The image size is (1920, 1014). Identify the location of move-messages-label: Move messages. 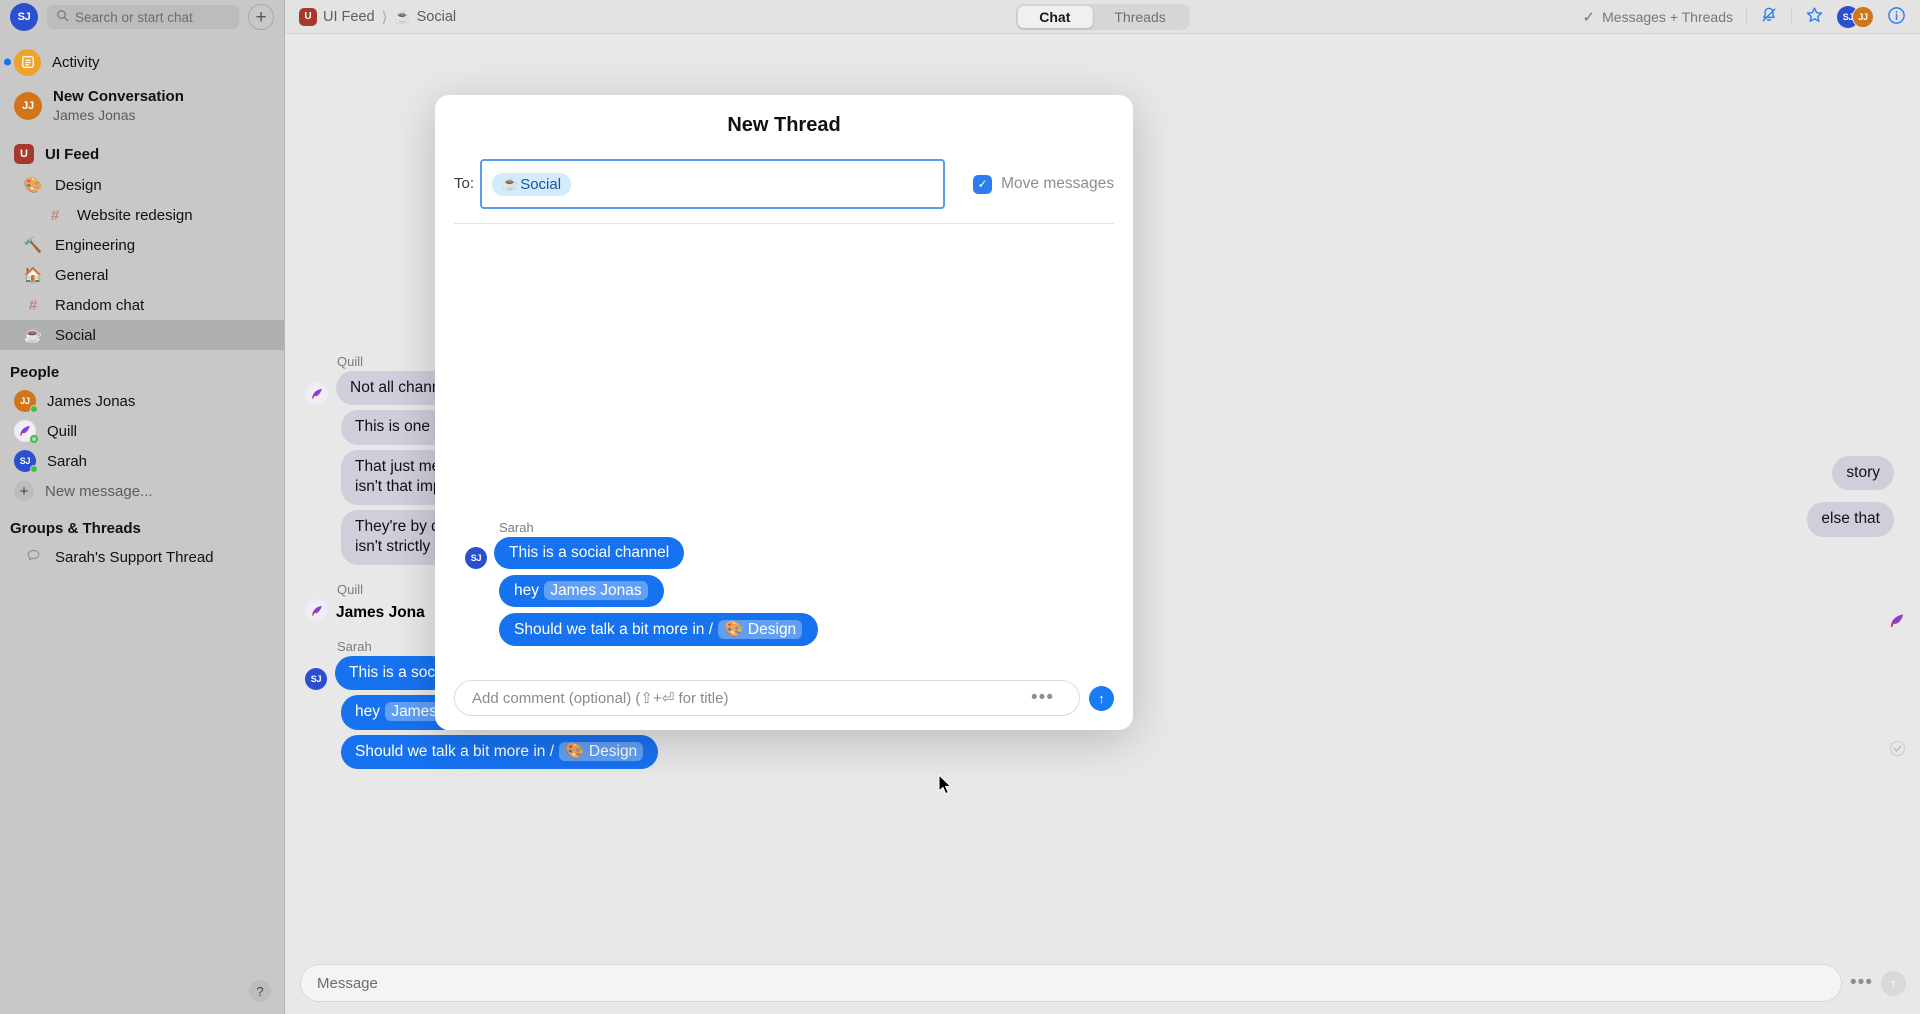
(1057, 183).